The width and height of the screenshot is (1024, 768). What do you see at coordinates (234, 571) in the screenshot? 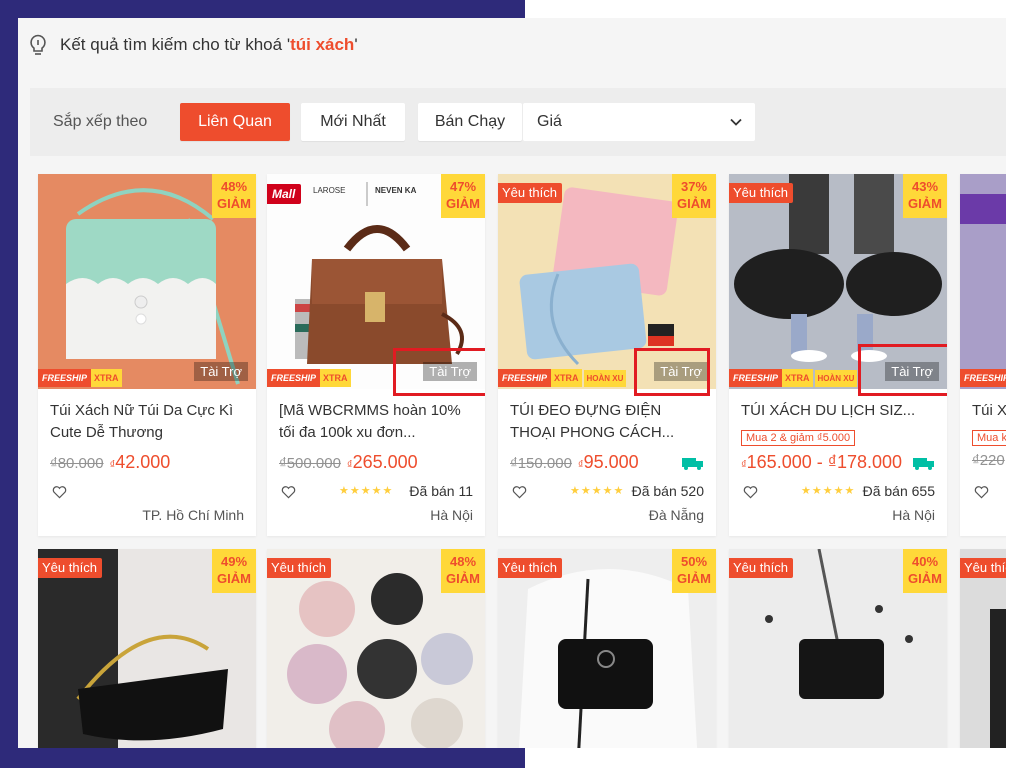
I see `discount-badge: 49% GIẢM` at bounding box center [234, 571].